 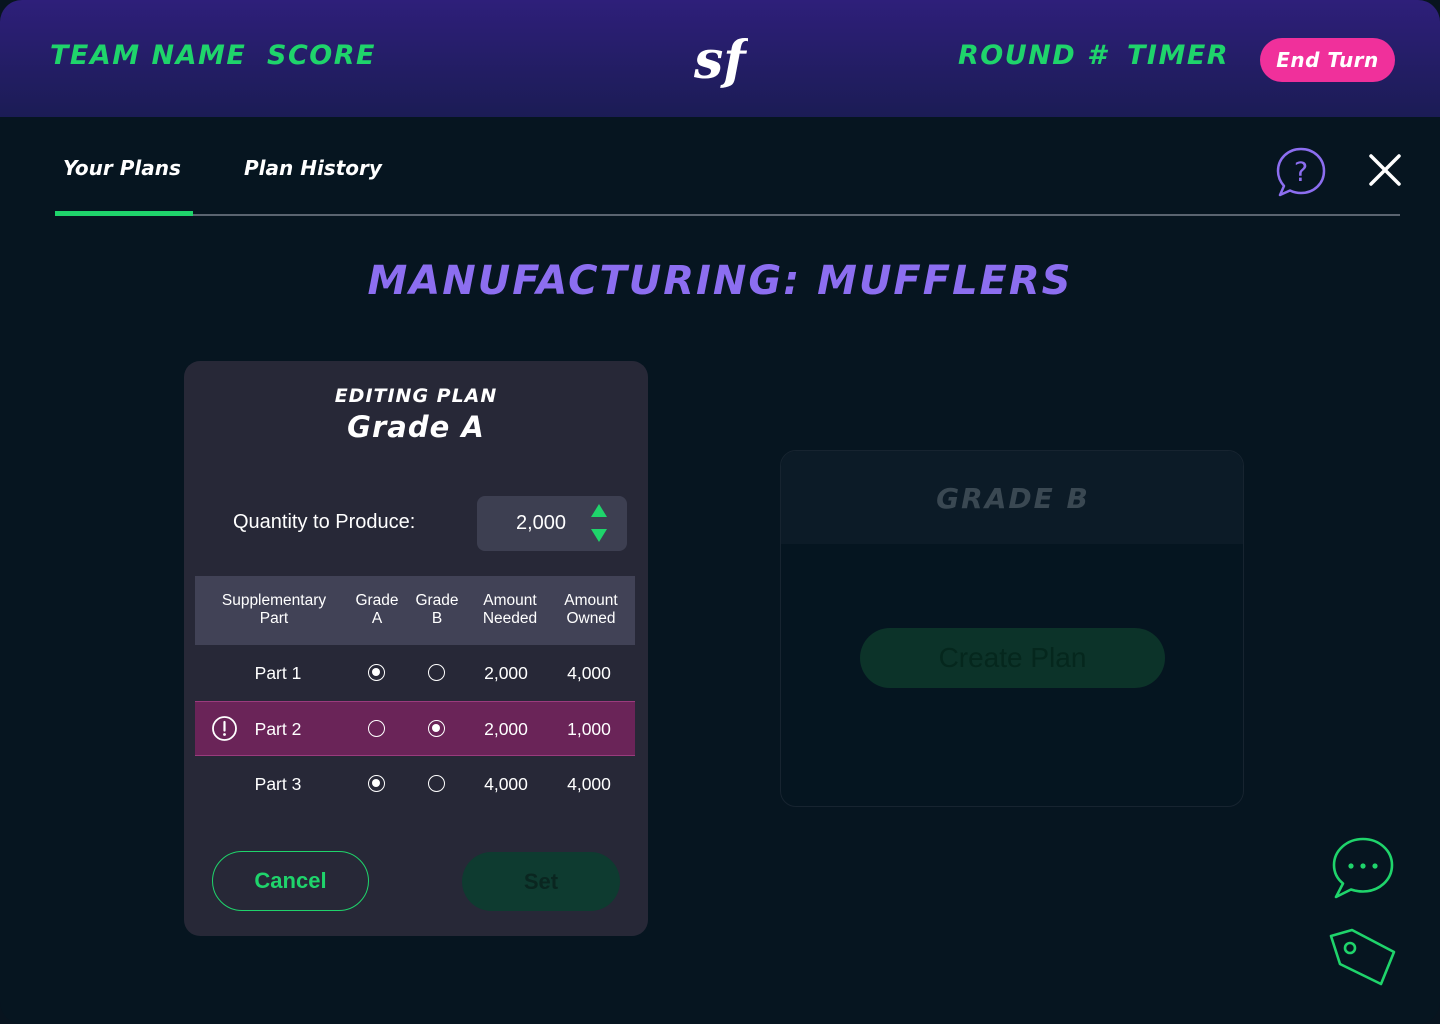 I want to click on editing-plan-label: EDITING PLAN, so click(x=416, y=396).